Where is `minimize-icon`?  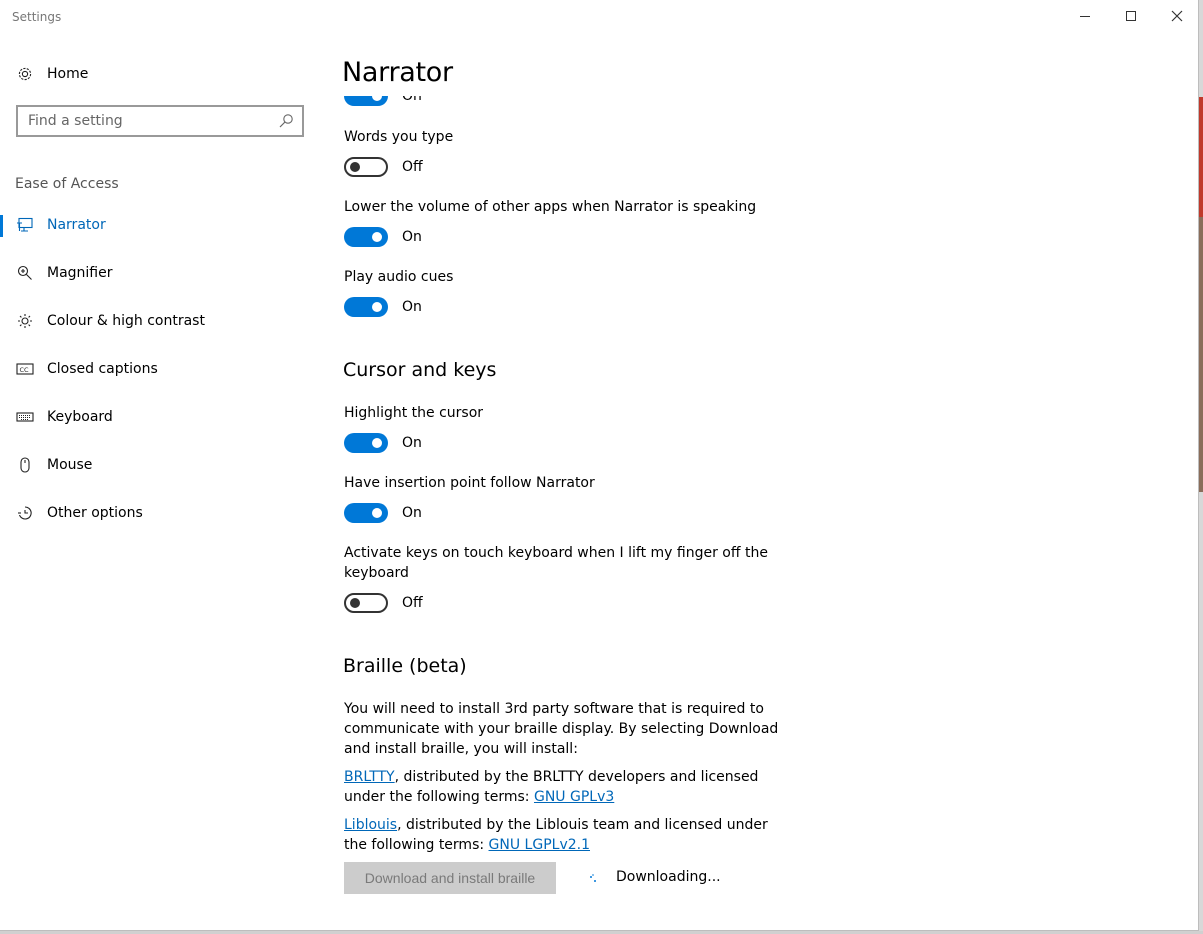
minimize-icon is located at coordinates (1085, 16).